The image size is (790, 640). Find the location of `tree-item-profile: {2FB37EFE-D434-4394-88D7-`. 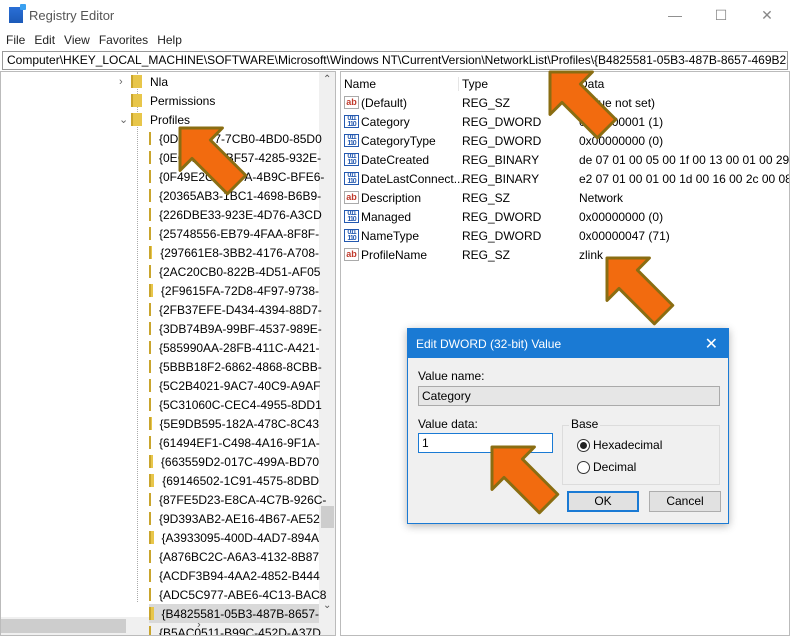

tree-item-profile: {2FB37EFE-D434-4394-88D7- is located at coordinates (235, 309).